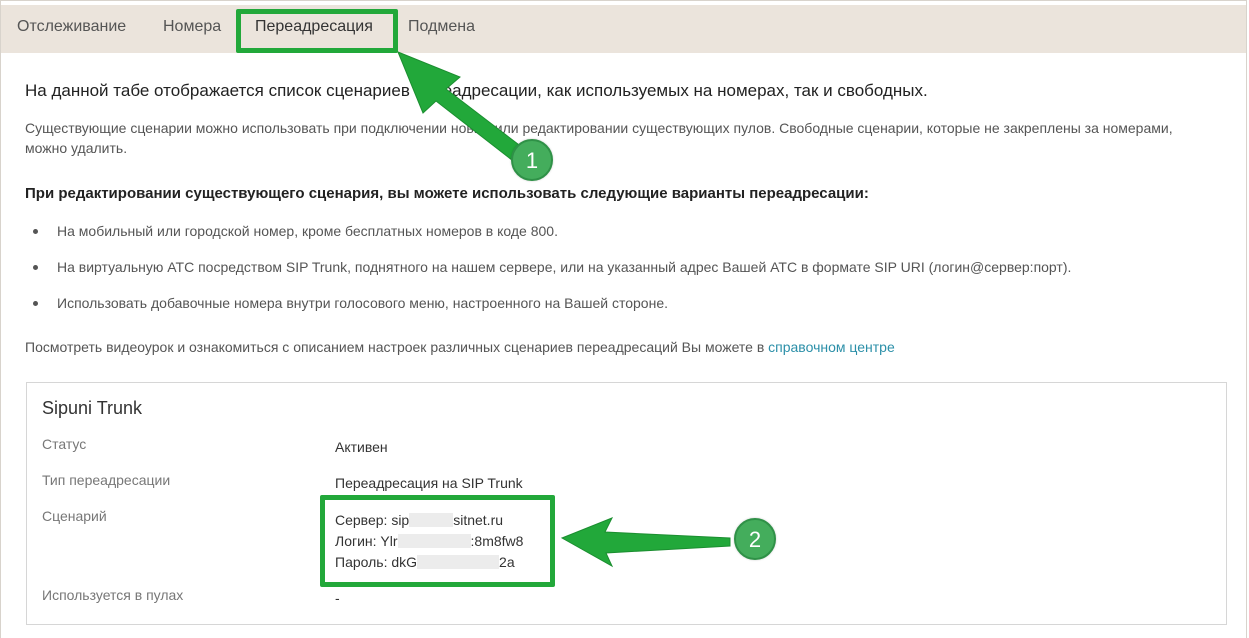 The height and width of the screenshot is (638, 1249). Describe the element at coordinates (113, 595) in the screenshot. I see `pools-label: Используется в пулах` at that location.